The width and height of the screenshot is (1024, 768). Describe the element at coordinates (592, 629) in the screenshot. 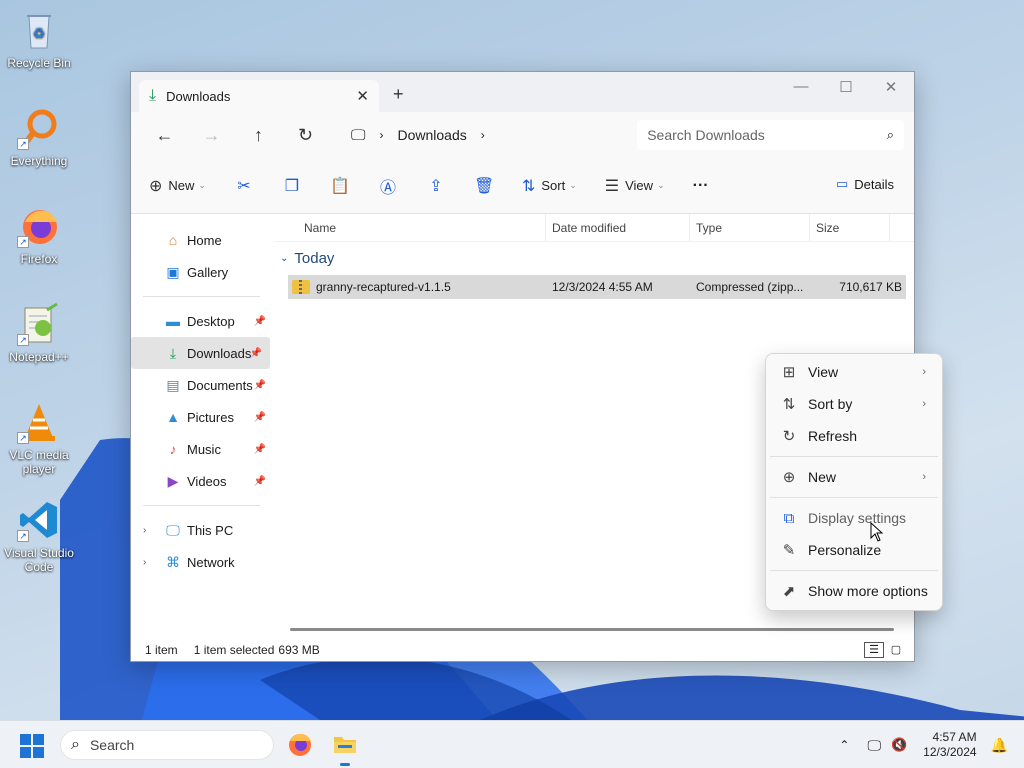

I see `horizontal-scrollbar` at that location.